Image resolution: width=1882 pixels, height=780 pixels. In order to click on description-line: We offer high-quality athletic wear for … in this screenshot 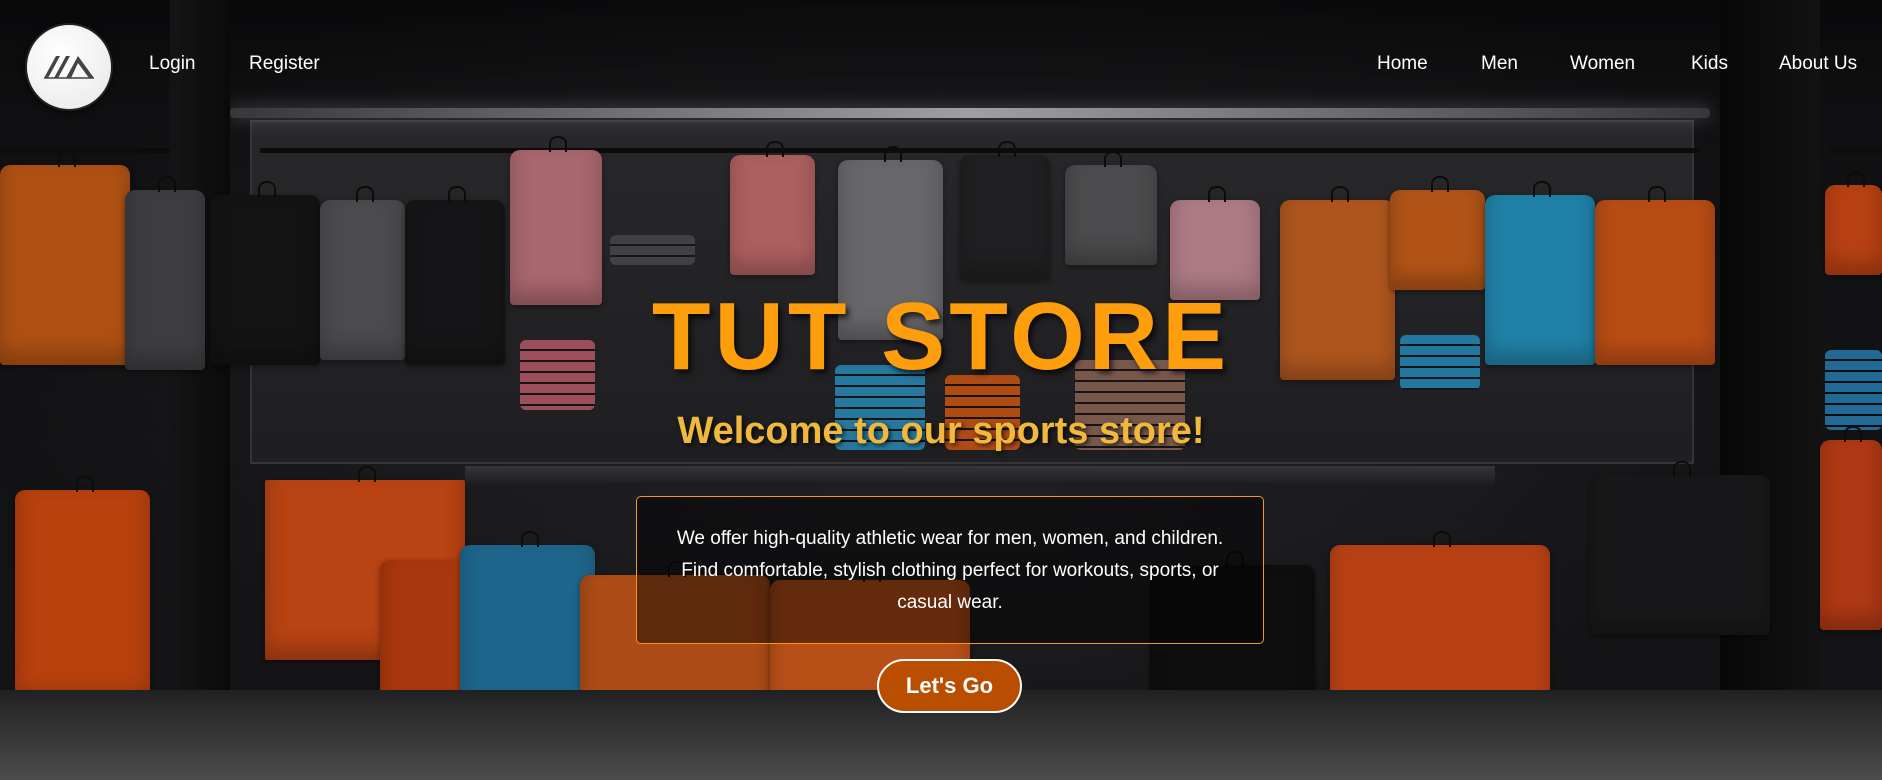, I will do `click(950, 538)`.